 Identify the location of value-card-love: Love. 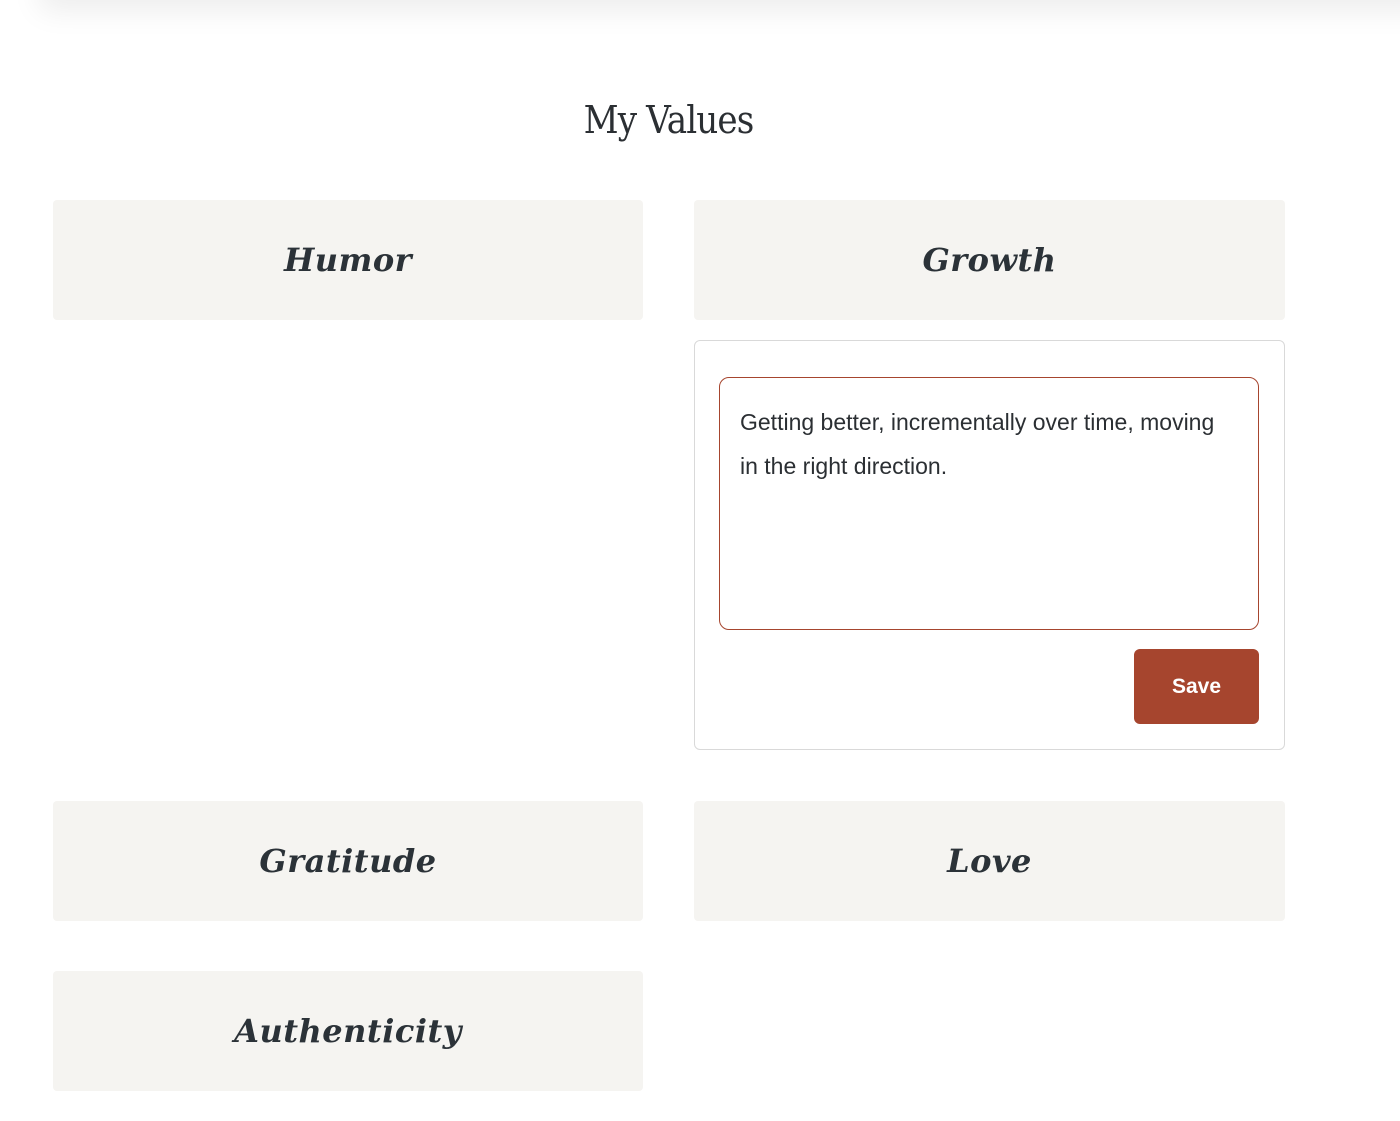
(989, 861).